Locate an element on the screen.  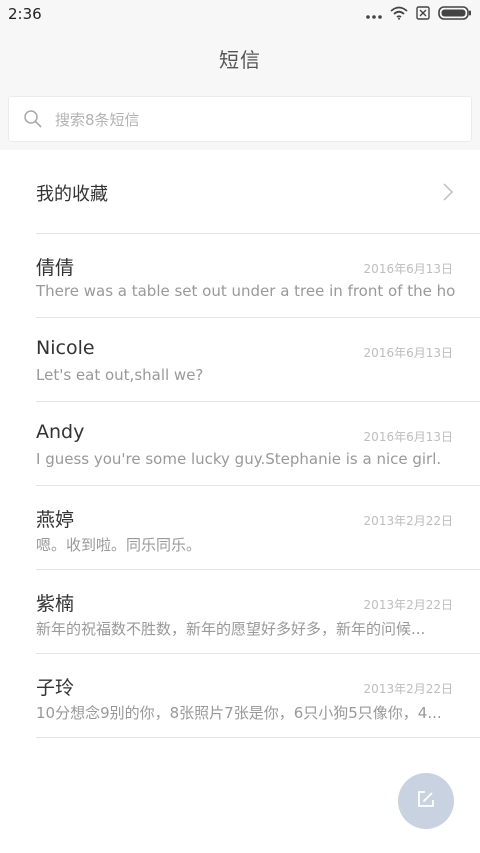
wifi-icon is located at coordinates (399, 14).